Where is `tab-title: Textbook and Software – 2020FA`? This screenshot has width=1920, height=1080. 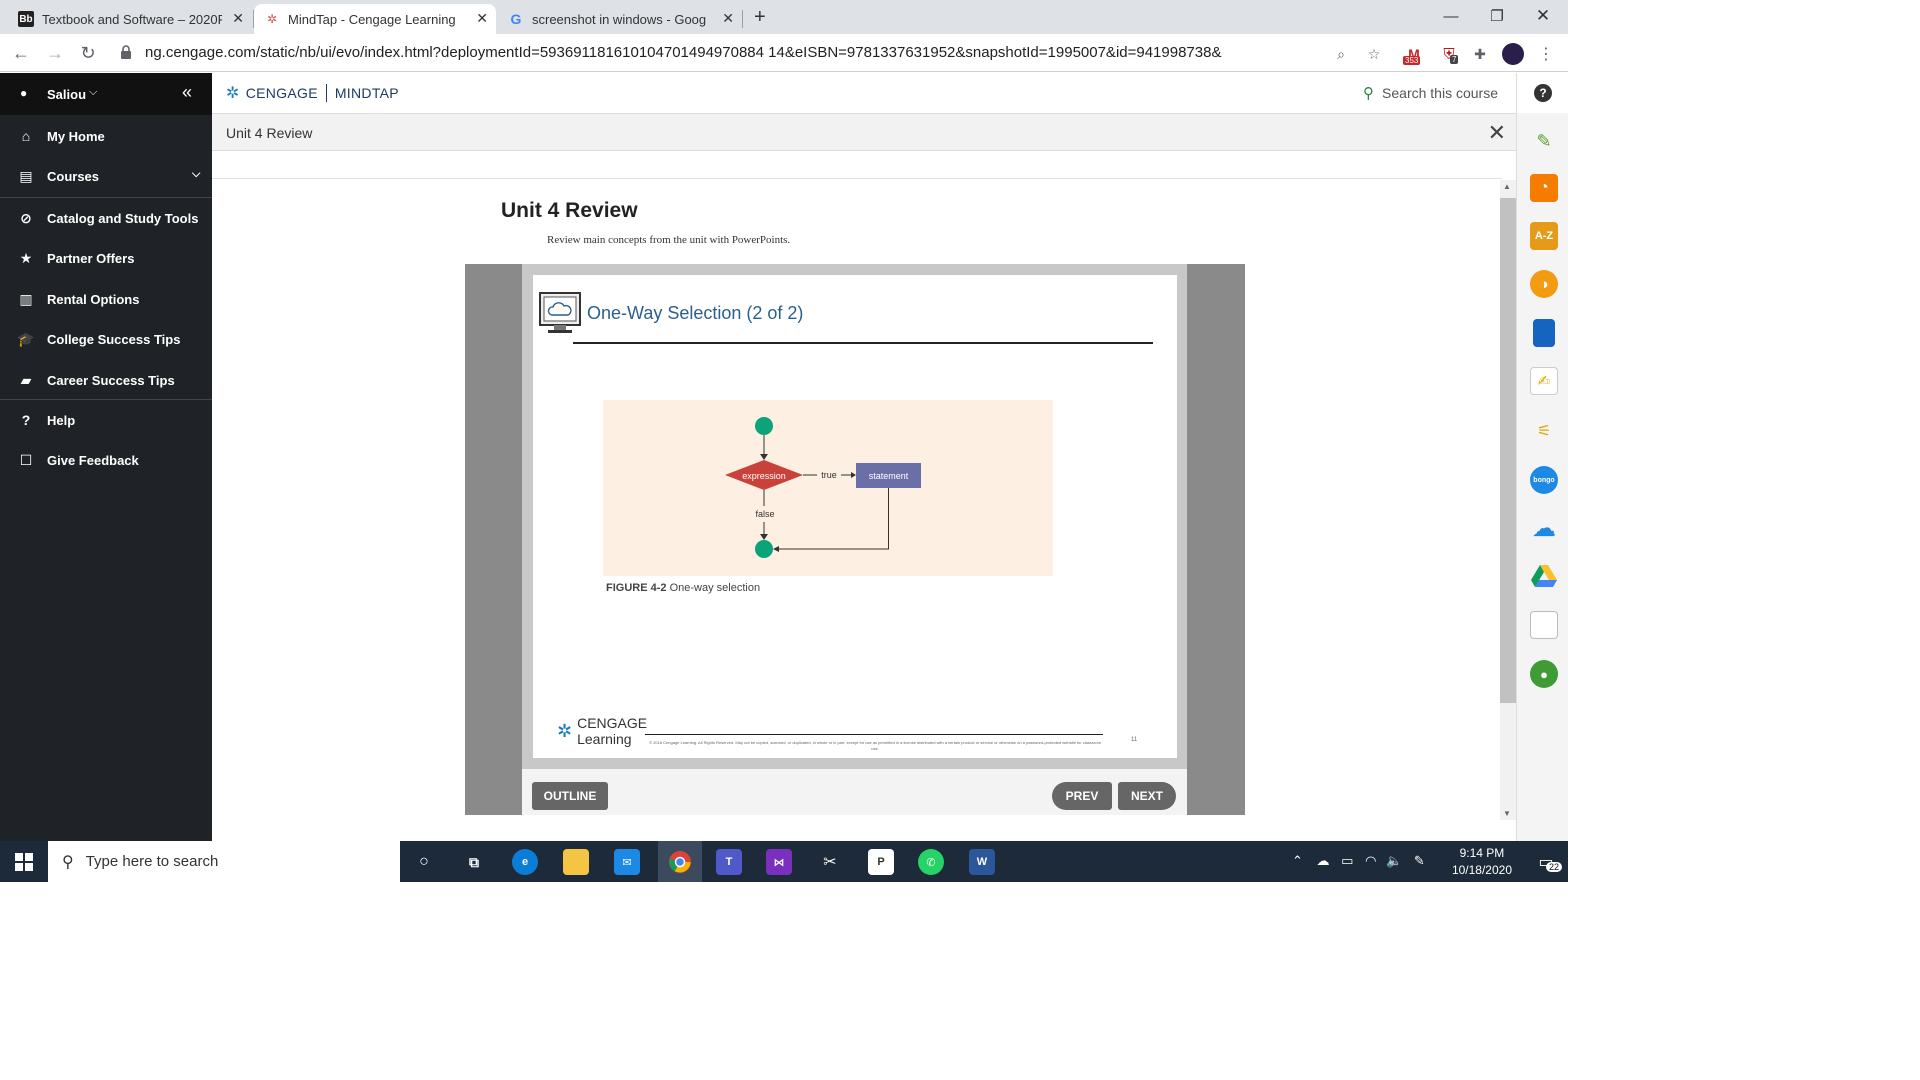
tab-title: Textbook and Software – 2020FA is located at coordinates (132, 19).